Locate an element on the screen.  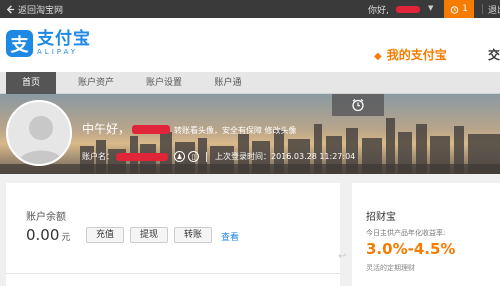
phone-bound-icon: ▯ is located at coordinates (193, 156).